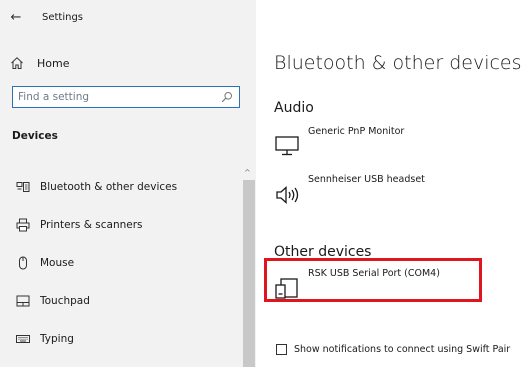 The height and width of the screenshot is (367, 521). Describe the element at coordinates (65, 301) in the screenshot. I see `sidebar-item-label: Touchpad` at that location.